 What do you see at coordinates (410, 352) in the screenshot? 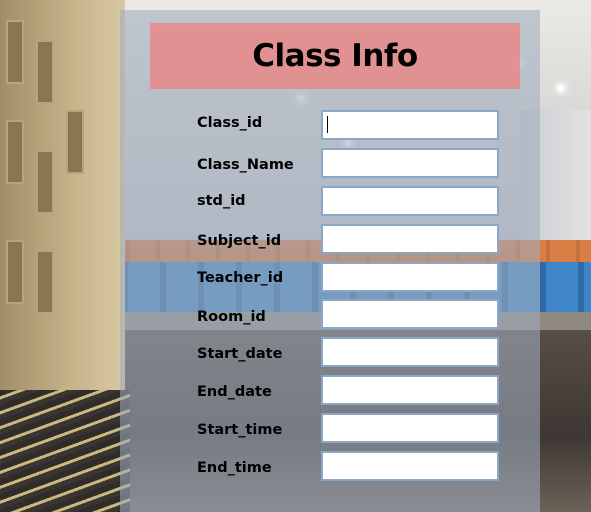
I see `start-date-input` at bounding box center [410, 352].